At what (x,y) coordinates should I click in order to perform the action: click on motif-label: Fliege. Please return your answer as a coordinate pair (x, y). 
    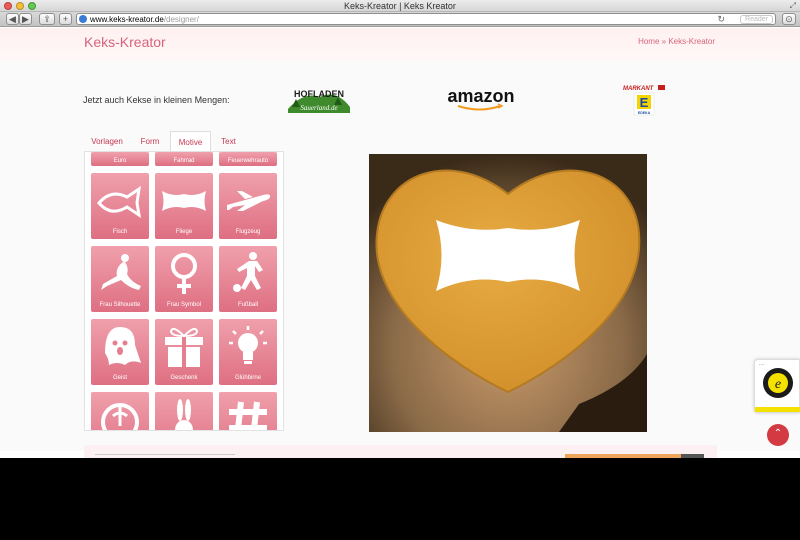
    Looking at the image, I should click on (184, 232).